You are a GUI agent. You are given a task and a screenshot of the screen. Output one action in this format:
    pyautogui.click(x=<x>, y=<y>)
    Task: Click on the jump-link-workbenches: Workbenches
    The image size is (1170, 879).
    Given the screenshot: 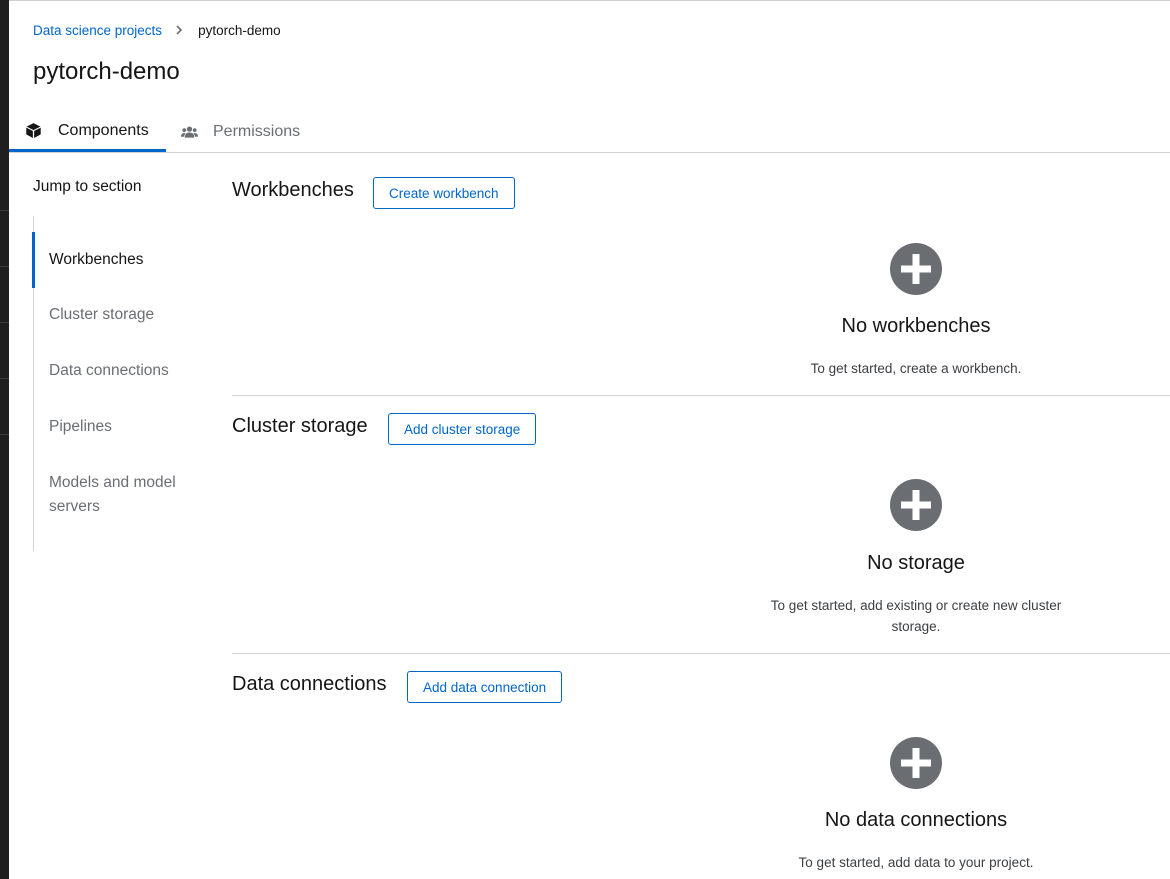 What is the action you would take?
    pyautogui.click(x=120, y=260)
    